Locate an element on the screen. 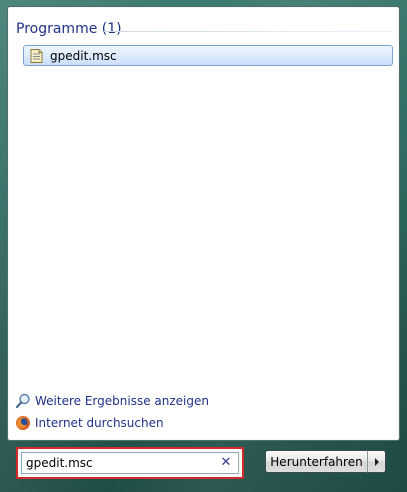  shutdown-options-button is located at coordinates (376, 461).